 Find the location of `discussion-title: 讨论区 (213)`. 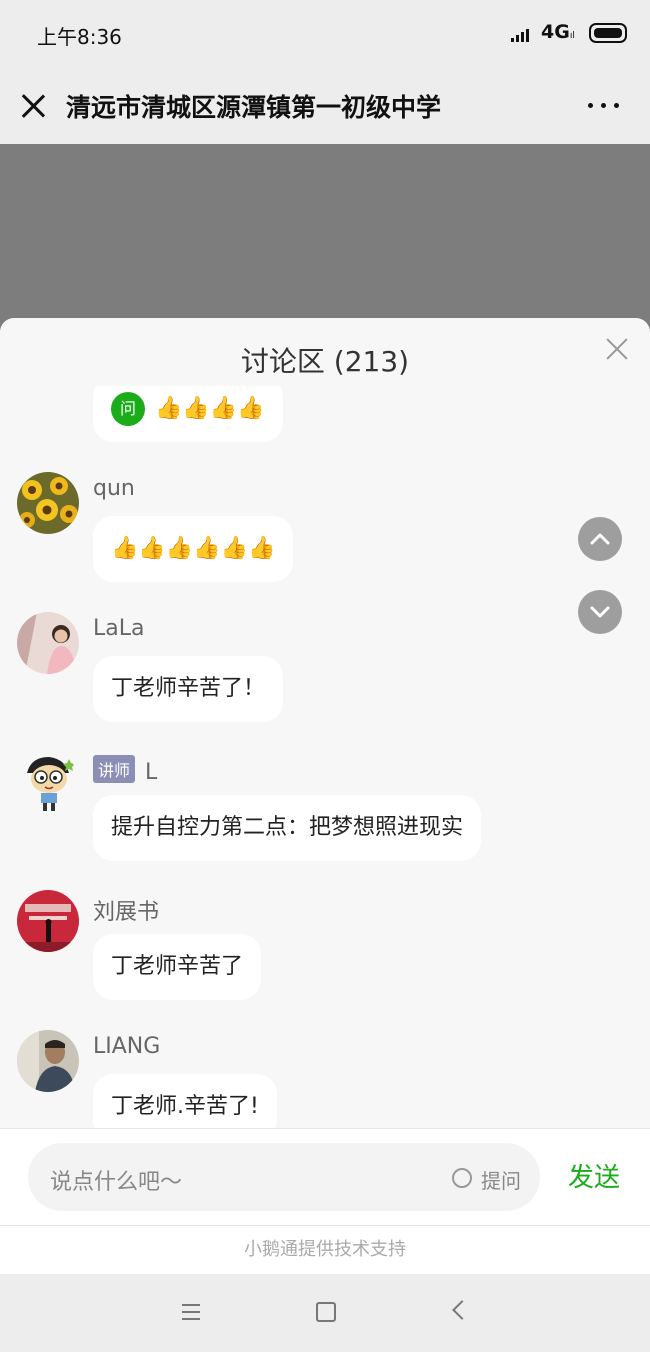

discussion-title: 讨论区 (213) is located at coordinates (325, 361).